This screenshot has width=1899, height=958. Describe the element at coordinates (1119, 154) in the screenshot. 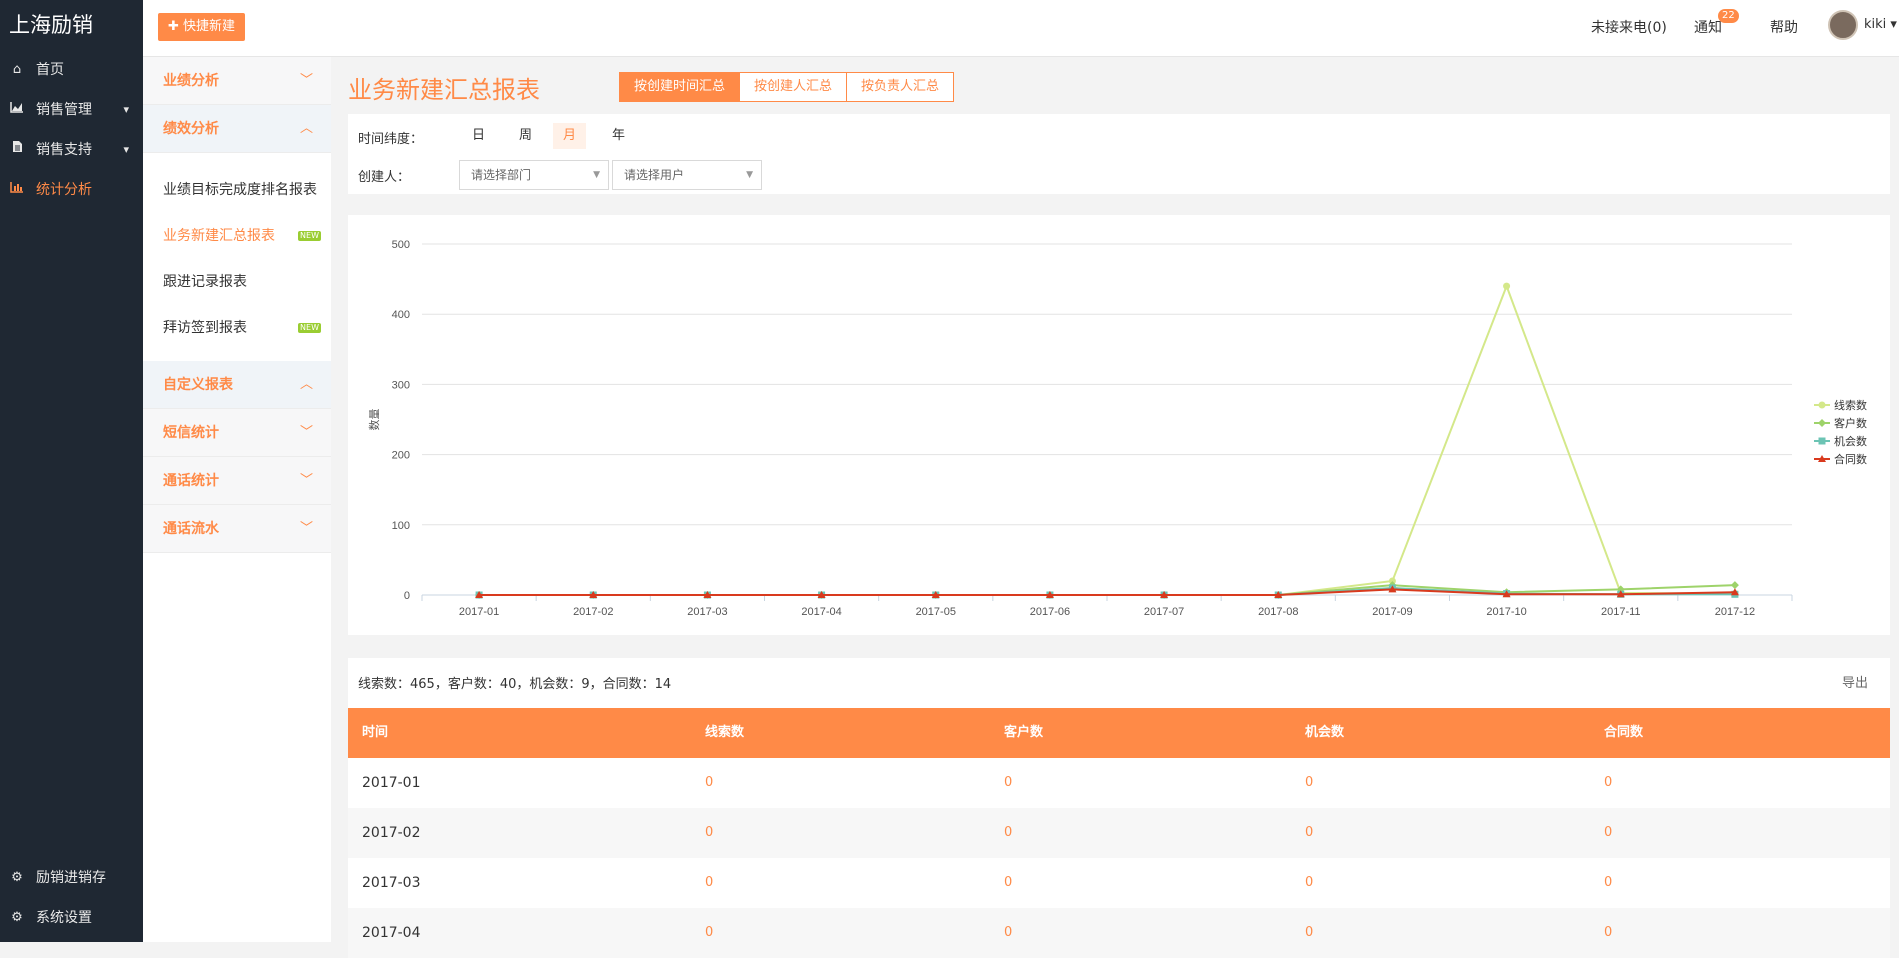

I see `filter-panel: 时间纬度： 日 周 月 年 创建人： 请选择部门 ▼ 请选择用户 ▼` at that location.